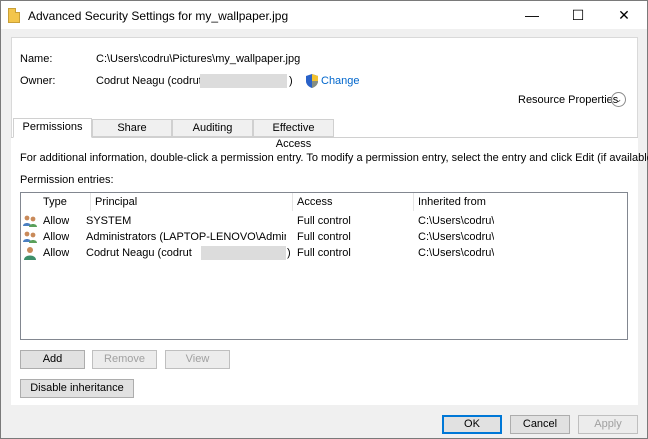 This screenshot has height=439, width=648. What do you see at coordinates (132, 128) in the screenshot?
I see `tab-share: Share` at bounding box center [132, 128].